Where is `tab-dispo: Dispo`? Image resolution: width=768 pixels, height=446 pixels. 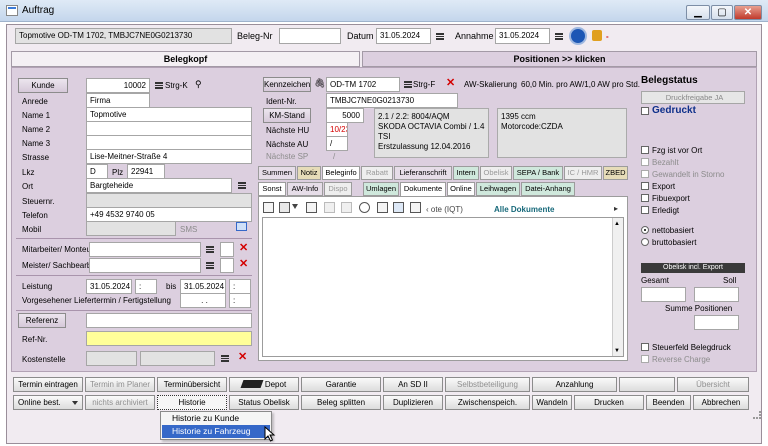 tab-dispo: Dispo is located at coordinates (338, 189).